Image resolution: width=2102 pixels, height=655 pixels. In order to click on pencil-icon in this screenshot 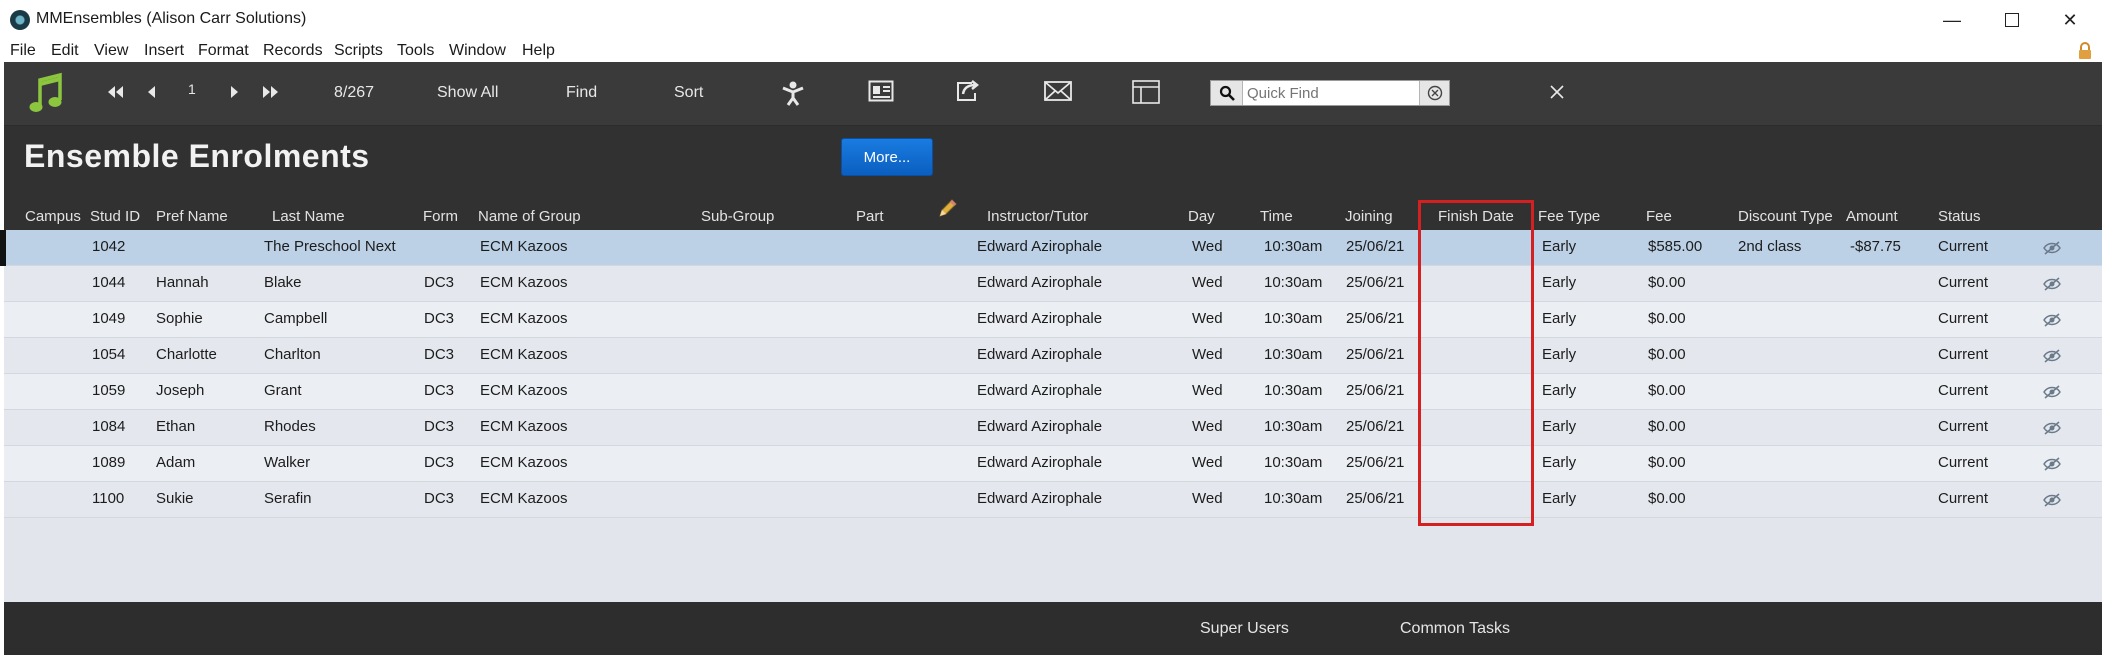, I will do `click(947, 209)`.